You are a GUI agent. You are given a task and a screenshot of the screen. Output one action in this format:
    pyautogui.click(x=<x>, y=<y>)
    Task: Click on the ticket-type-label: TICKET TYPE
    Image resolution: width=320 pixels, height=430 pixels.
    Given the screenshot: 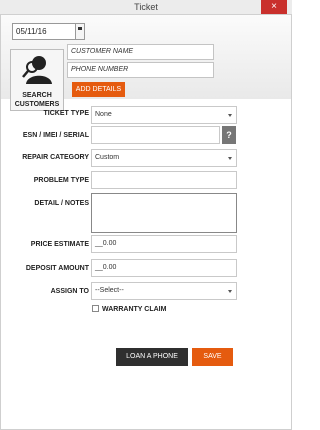 What is the action you would take?
    pyautogui.click(x=66, y=113)
    